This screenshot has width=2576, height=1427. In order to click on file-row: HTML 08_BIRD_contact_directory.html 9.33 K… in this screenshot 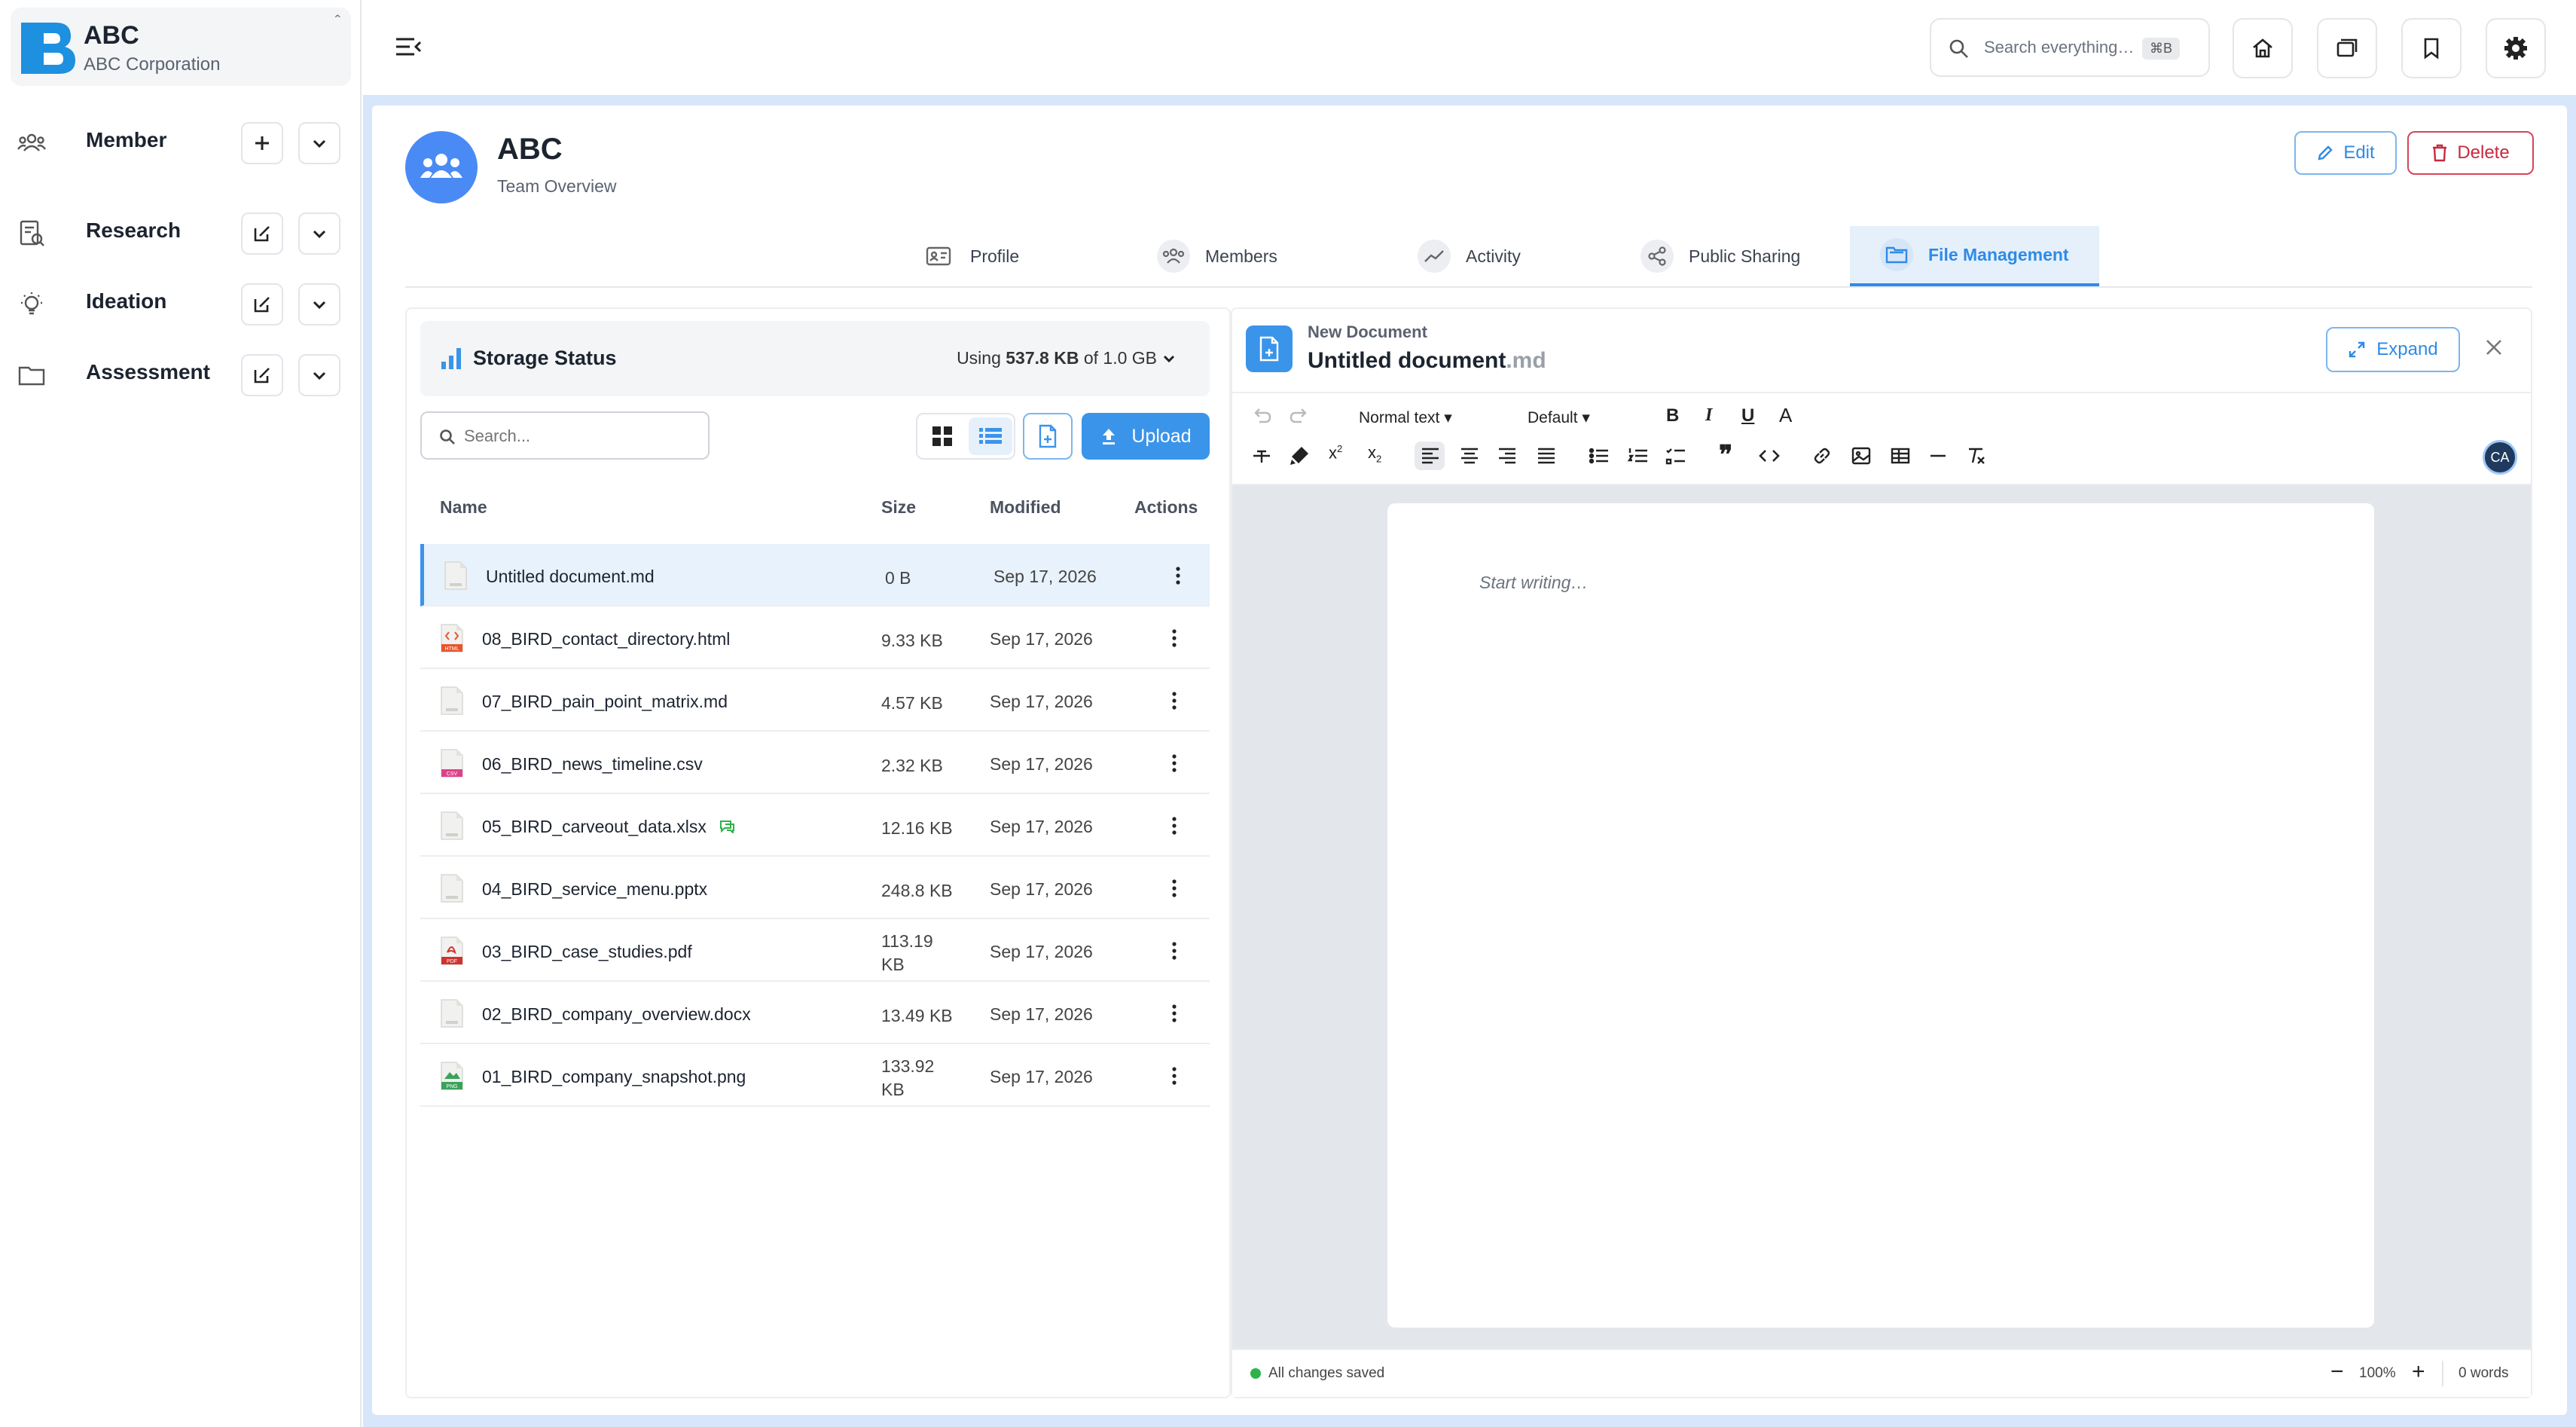, I will do `click(815, 638)`.